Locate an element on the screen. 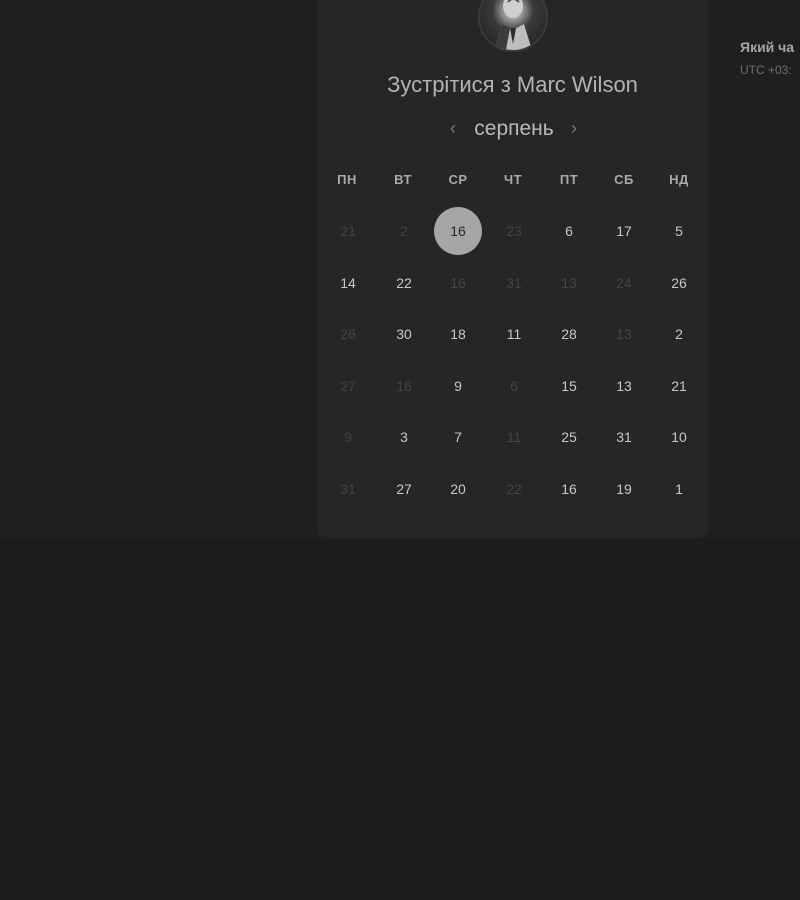  calendar-day: 24 is located at coordinates (624, 283).